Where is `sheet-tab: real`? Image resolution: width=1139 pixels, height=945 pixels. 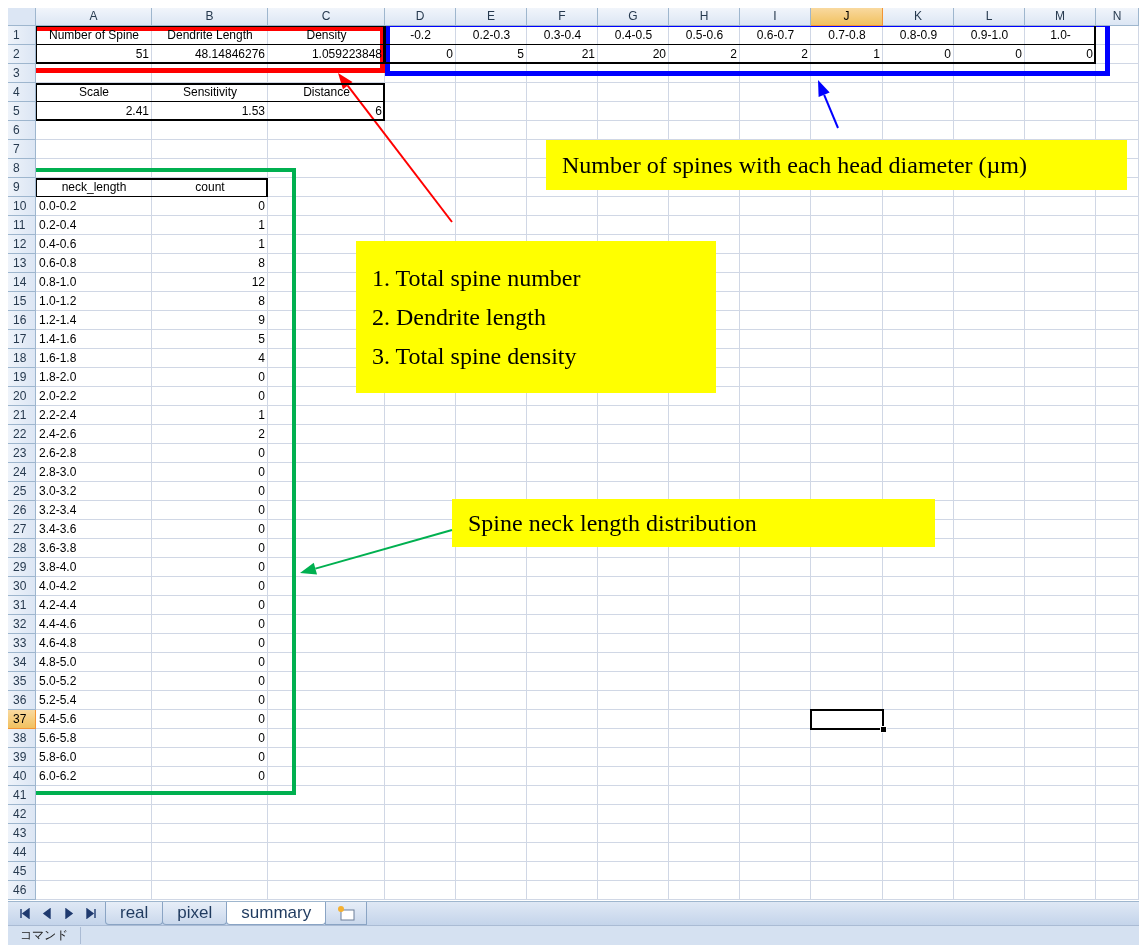 sheet-tab: real is located at coordinates (134, 913).